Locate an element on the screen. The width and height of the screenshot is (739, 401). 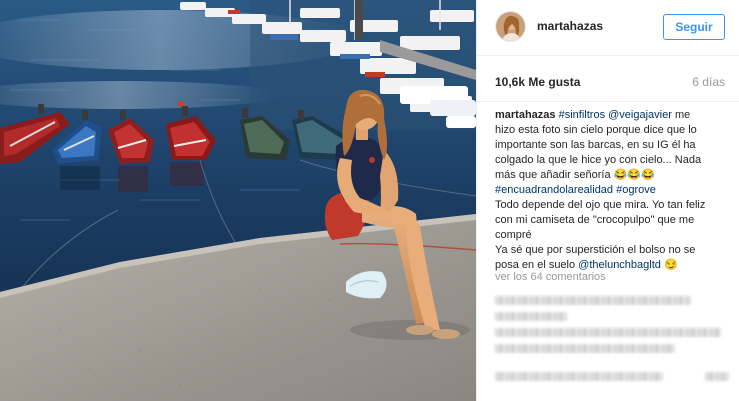
caption-line: con mi camiseta de "crocopulpo" que me is located at coordinates (611, 220).